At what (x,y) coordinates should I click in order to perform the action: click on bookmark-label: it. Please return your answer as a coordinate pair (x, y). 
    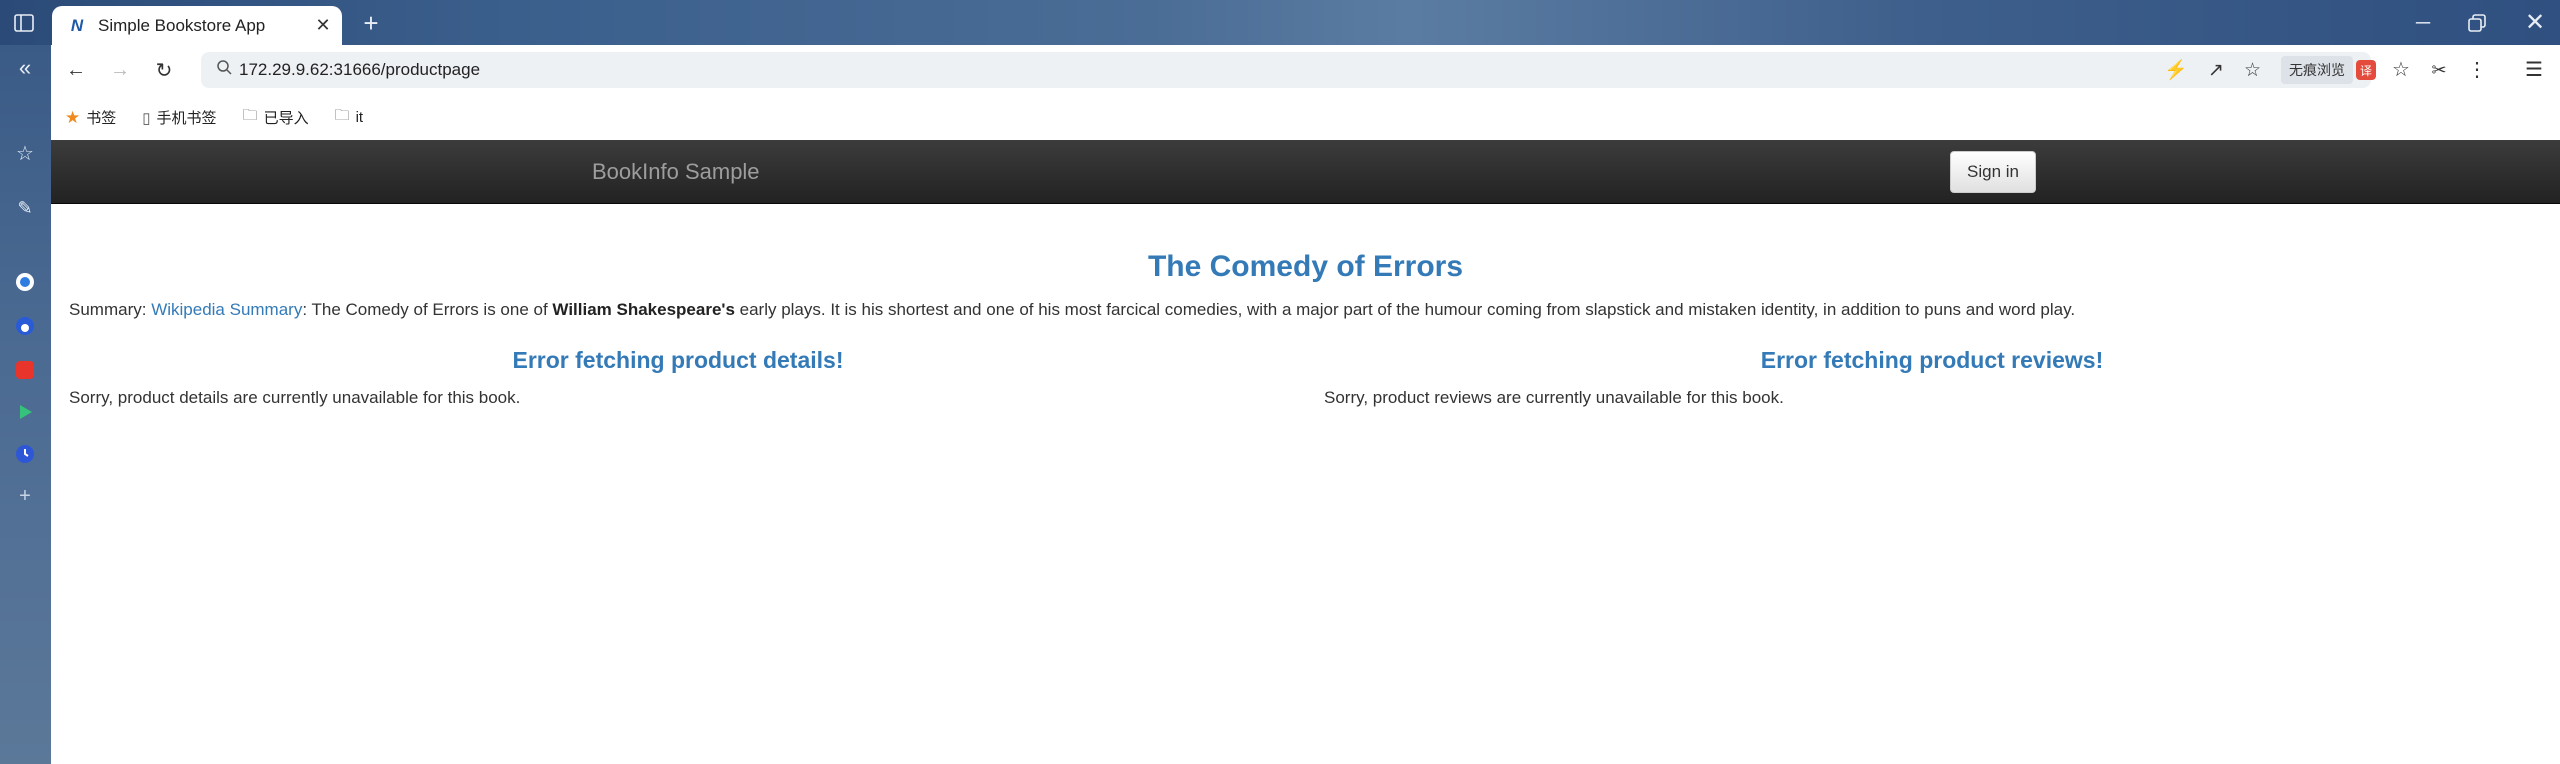
    Looking at the image, I should click on (359, 117).